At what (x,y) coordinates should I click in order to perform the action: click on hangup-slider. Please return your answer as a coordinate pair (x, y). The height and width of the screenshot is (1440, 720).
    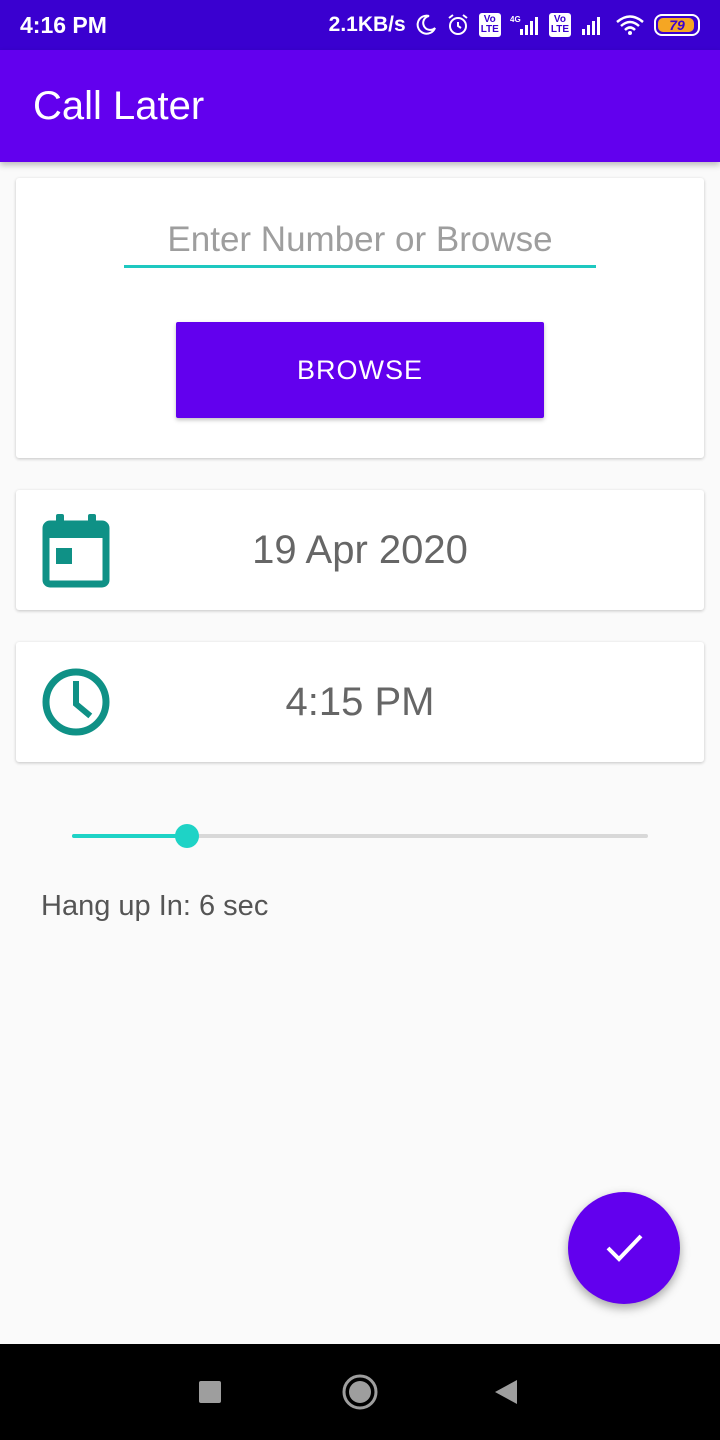
    Looking at the image, I should click on (360, 836).